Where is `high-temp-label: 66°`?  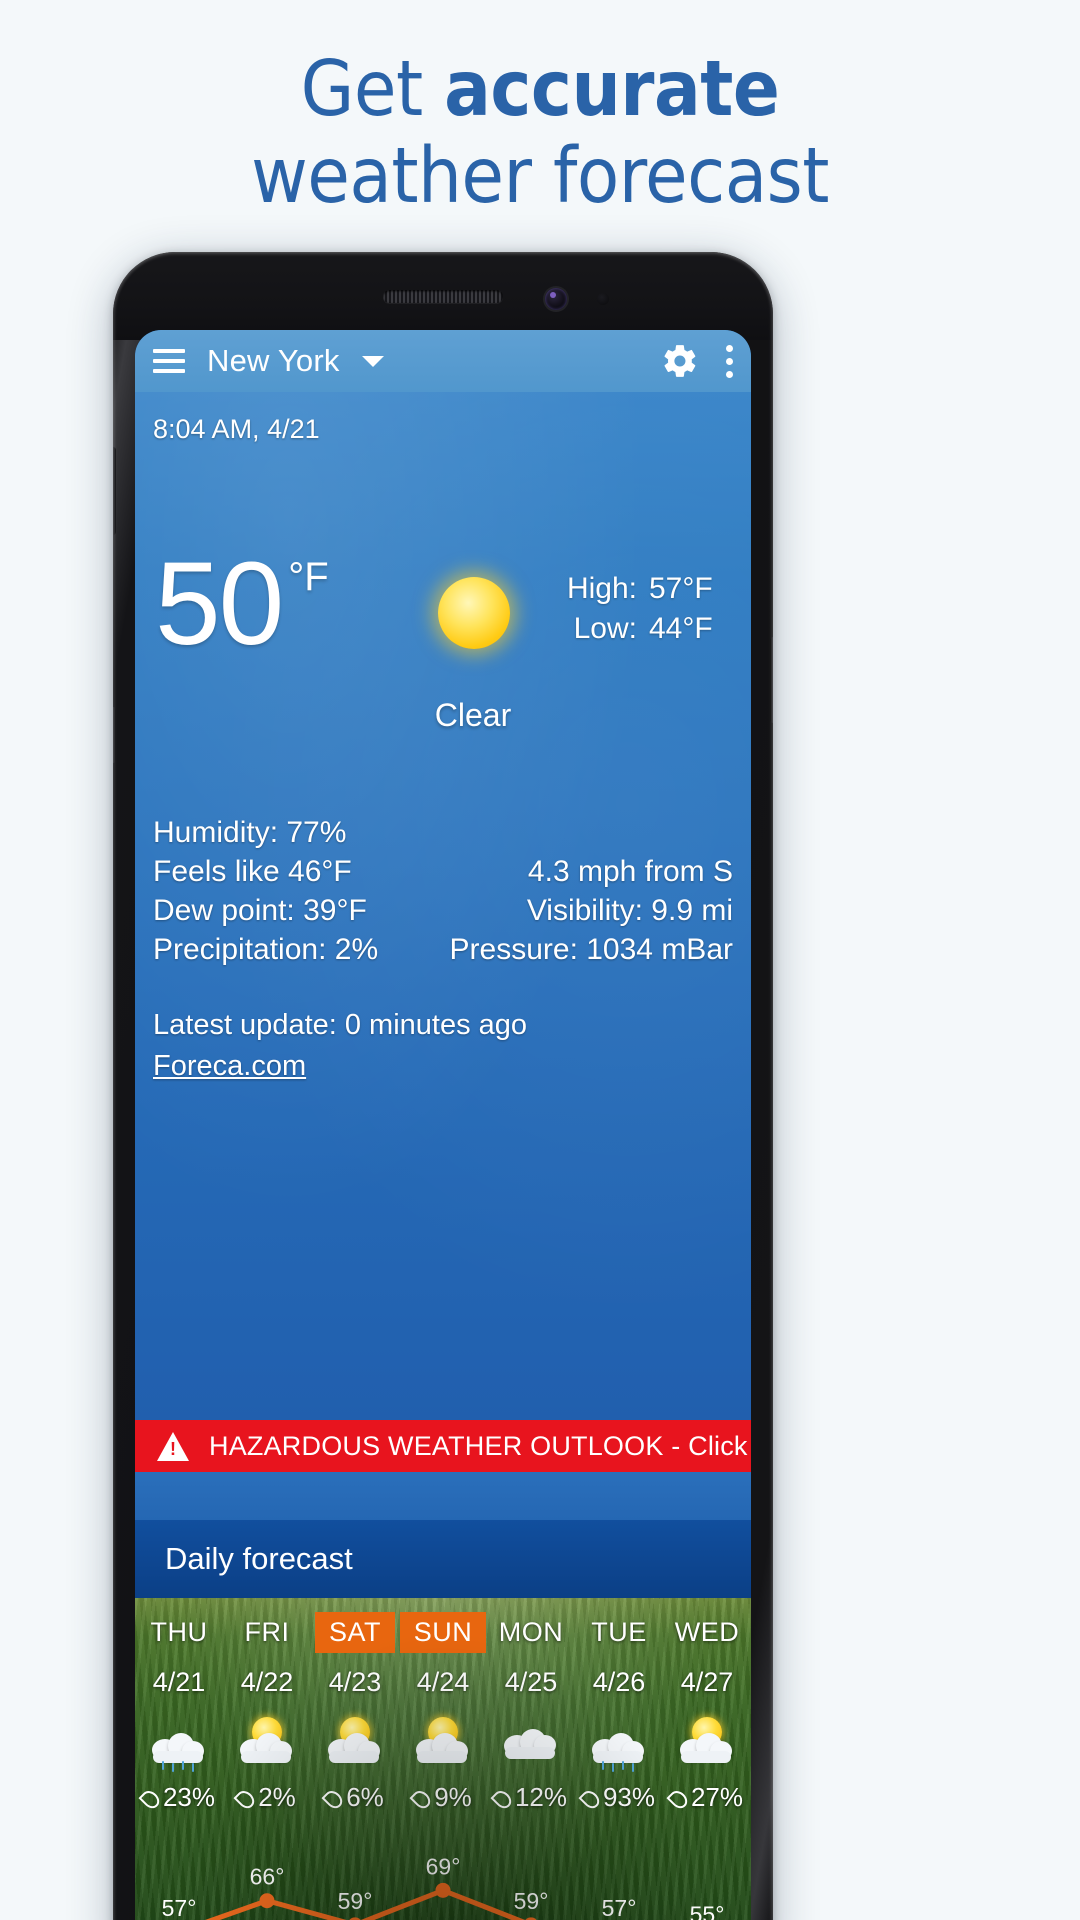
high-temp-label: 66° is located at coordinates (267, 1877).